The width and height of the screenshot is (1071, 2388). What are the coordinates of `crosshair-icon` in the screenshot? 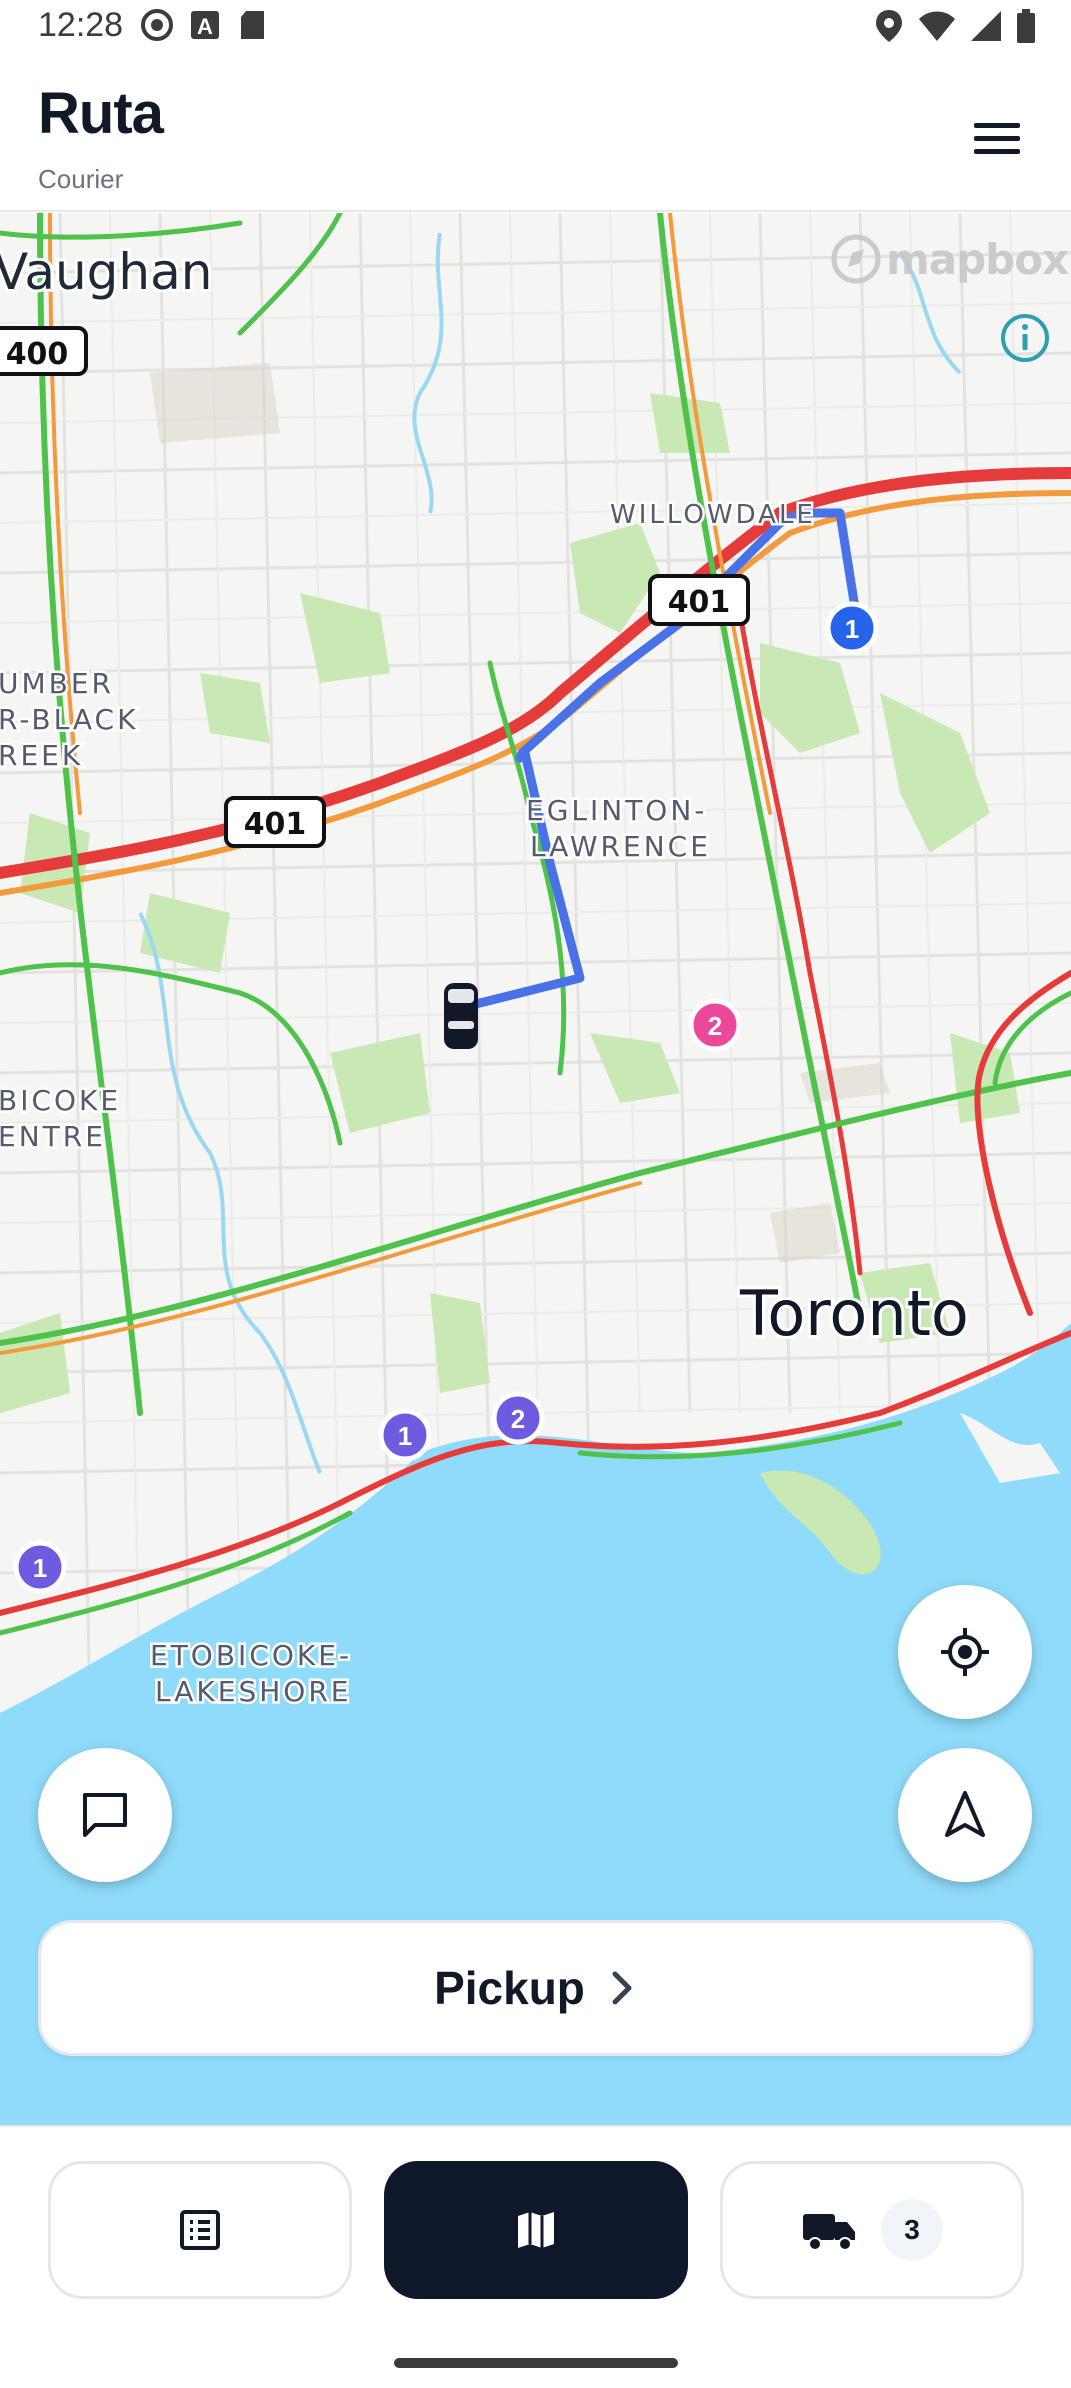 It's located at (965, 1652).